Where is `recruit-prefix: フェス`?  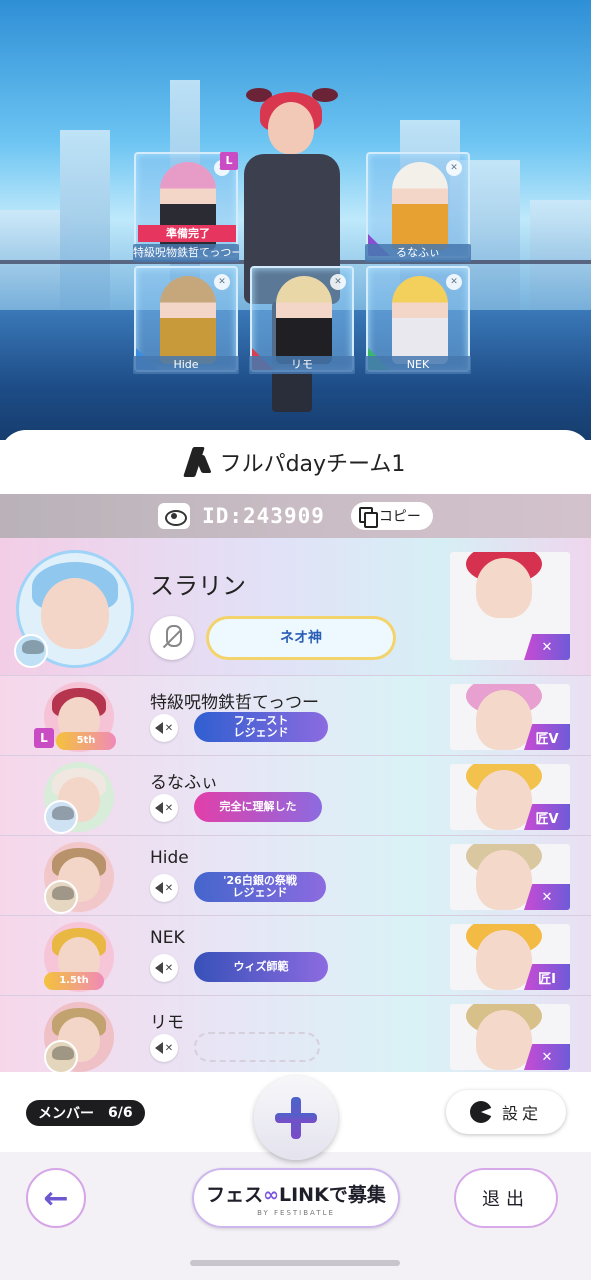
recruit-prefix: フェス is located at coordinates (235, 1194).